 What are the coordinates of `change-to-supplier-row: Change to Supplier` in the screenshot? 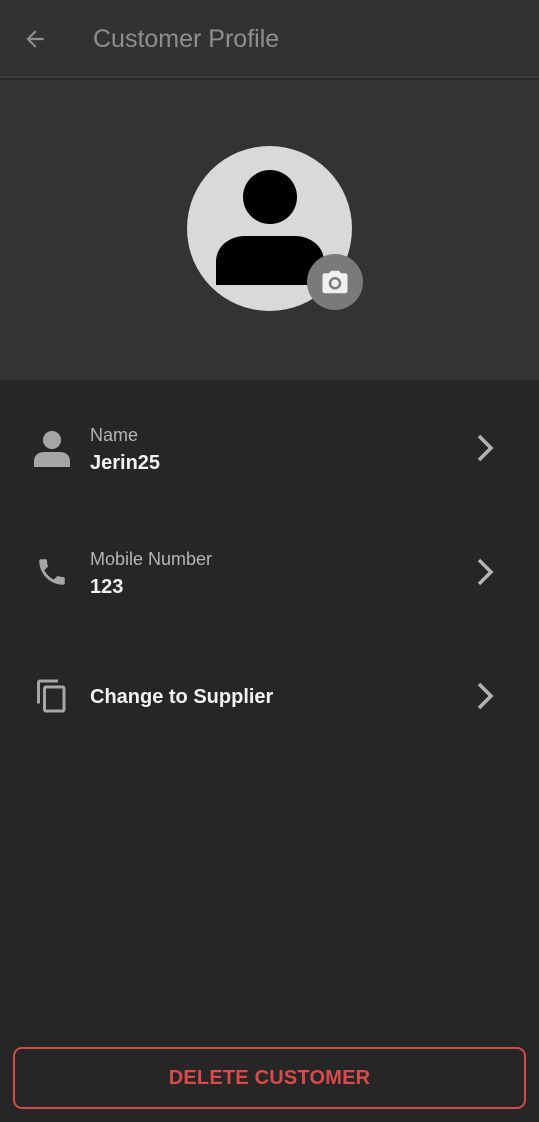 It's located at (269, 696).